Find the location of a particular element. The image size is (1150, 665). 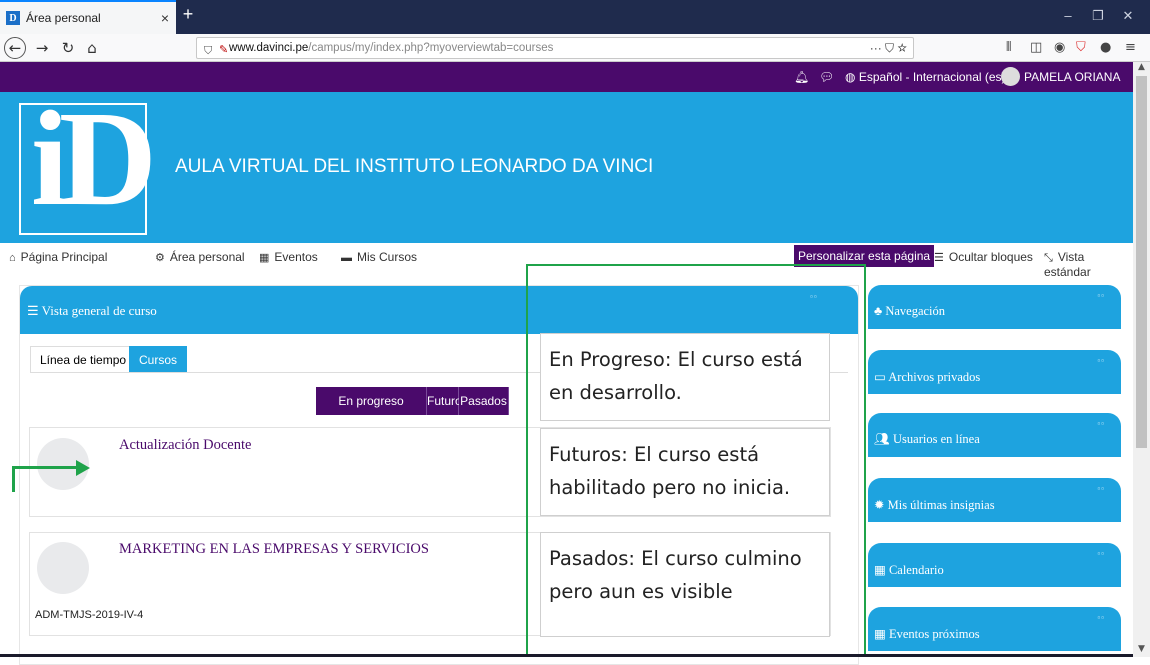

block-private-files: ▭ Archivos privados ▫▫ is located at coordinates (994, 372).